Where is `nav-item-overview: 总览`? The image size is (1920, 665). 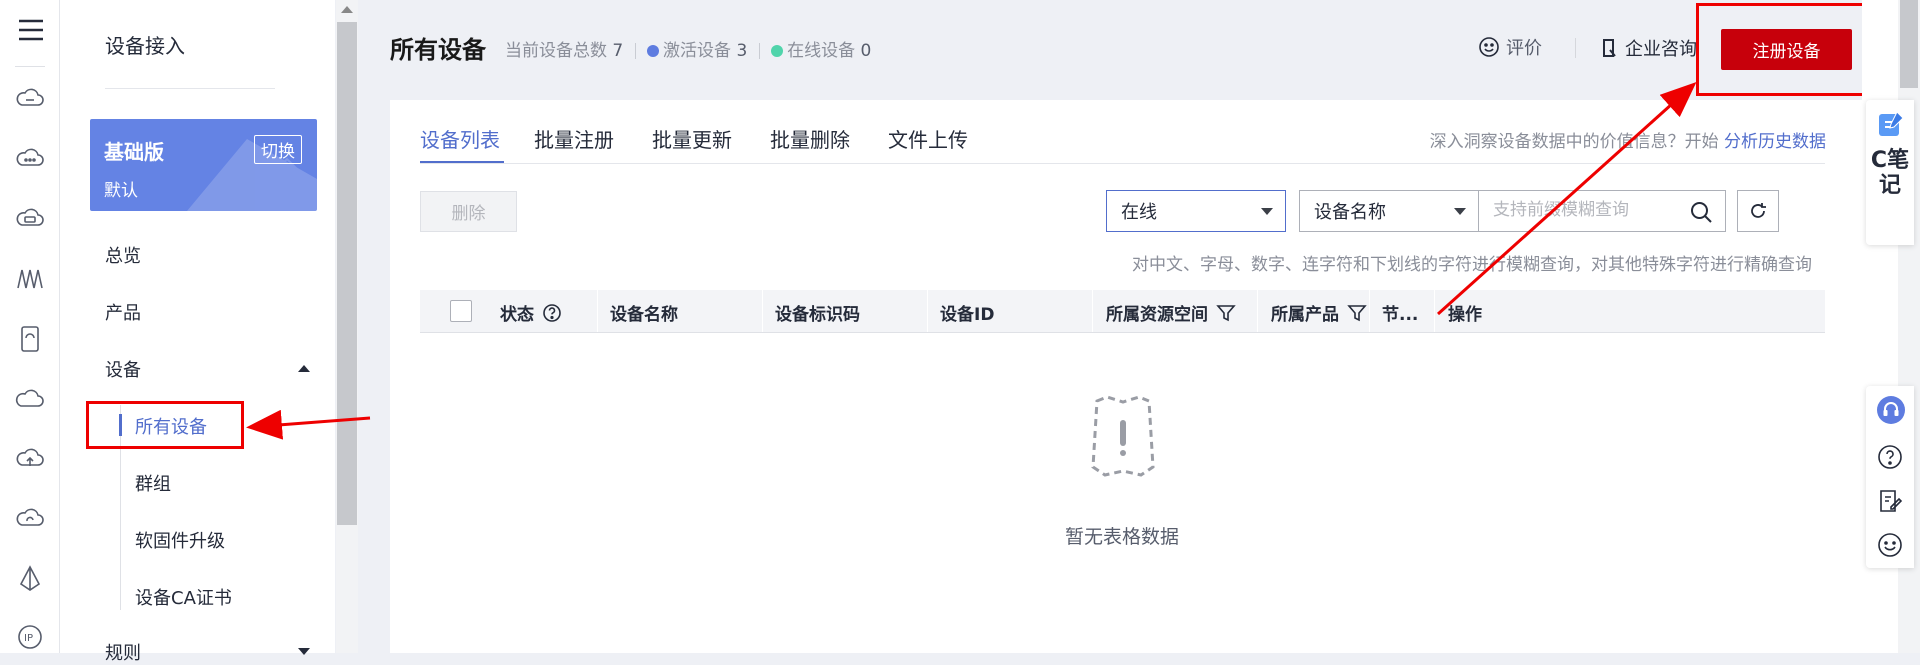 nav-item-overview: 总览 is located at coordinates (123, 255).